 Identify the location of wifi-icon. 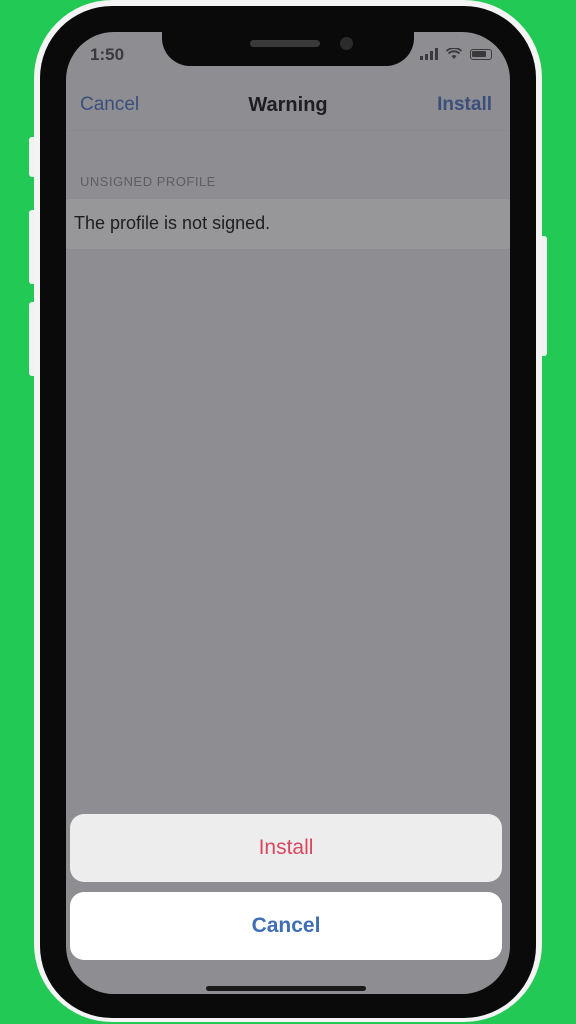
(454, 53).